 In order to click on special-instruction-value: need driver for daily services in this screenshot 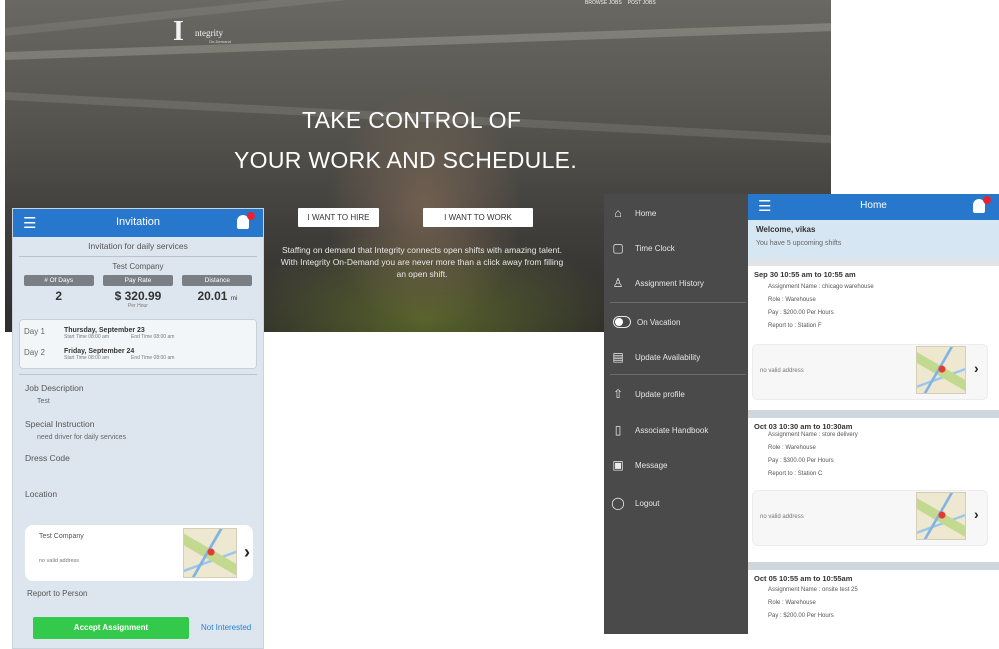, I will do `click(82, 437)`.